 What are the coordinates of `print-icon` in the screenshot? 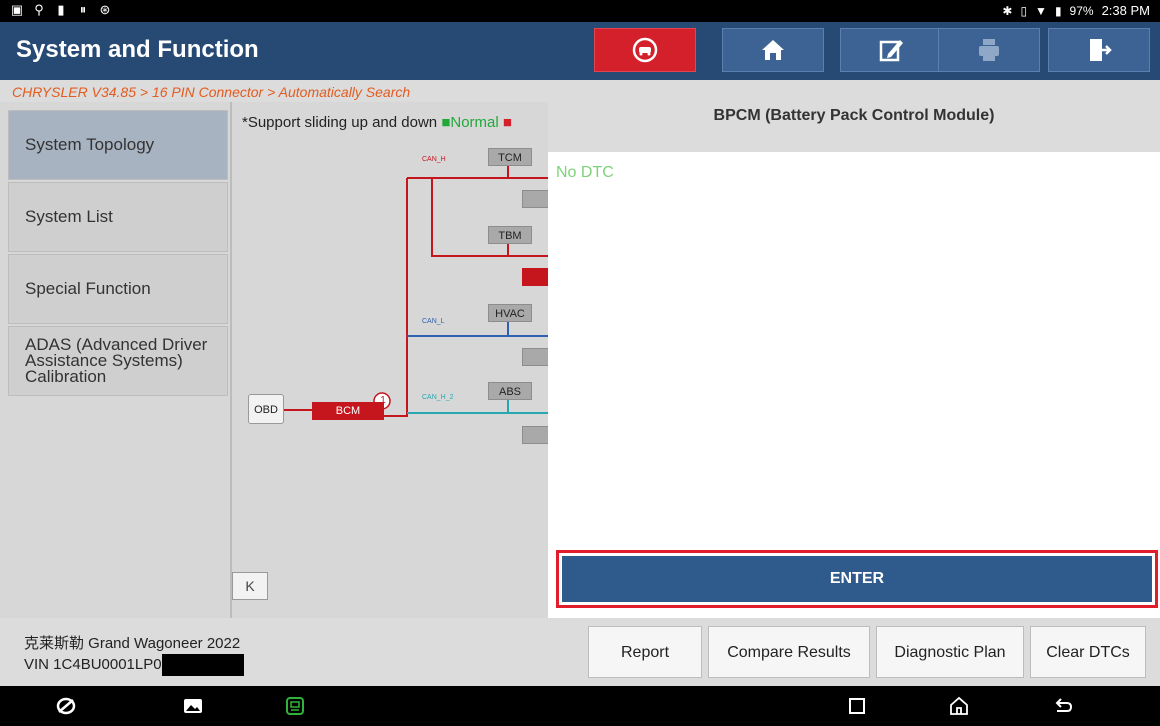 It's located at (989, 50).